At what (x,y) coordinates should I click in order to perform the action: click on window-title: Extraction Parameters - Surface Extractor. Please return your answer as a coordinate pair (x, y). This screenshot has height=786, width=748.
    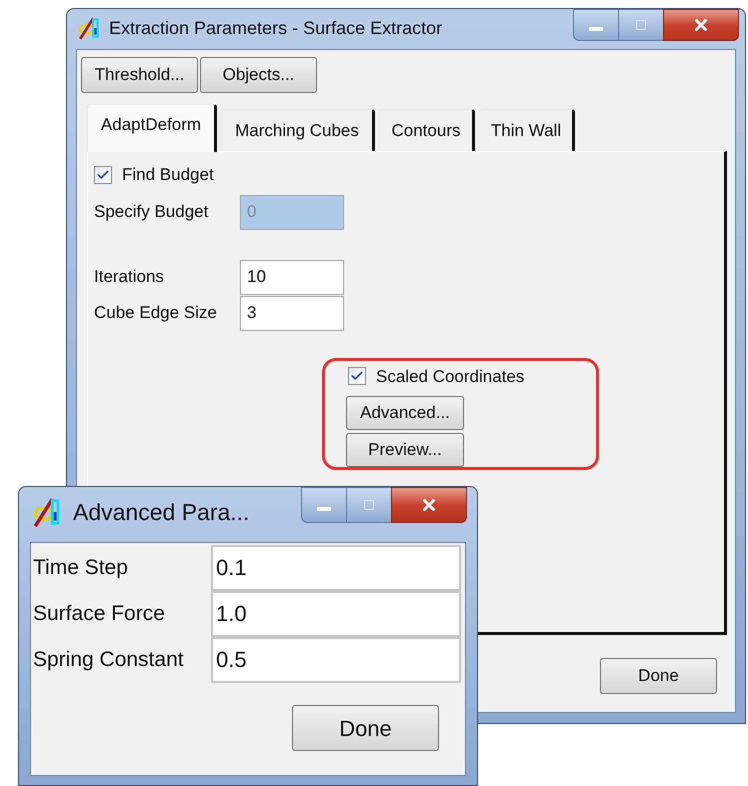
    Looking at the image, I should click on (275, 28).